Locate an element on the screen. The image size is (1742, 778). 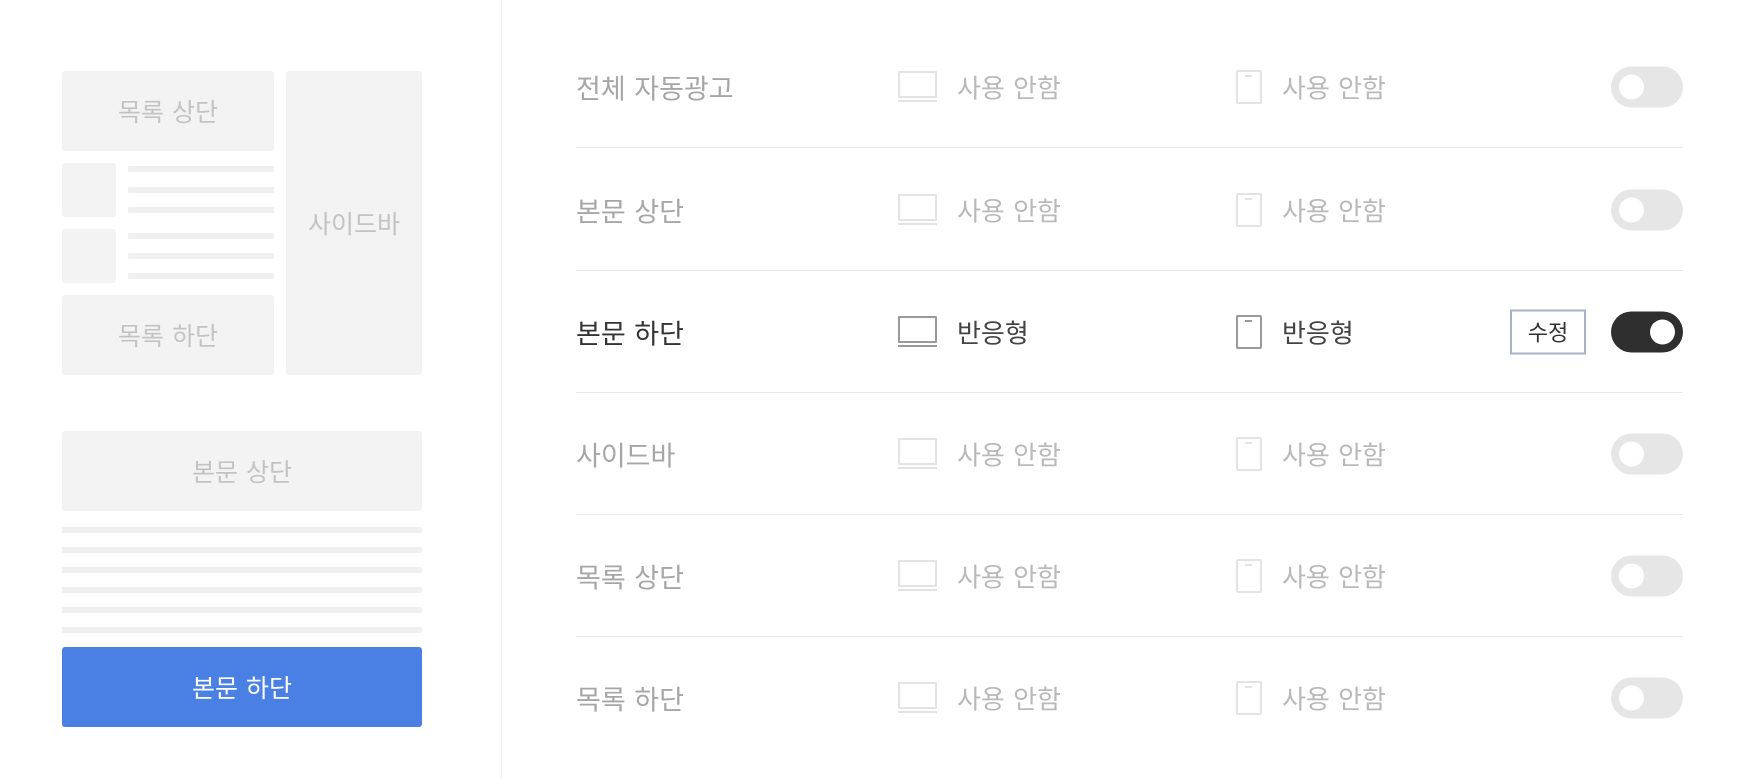
preview-list-top: 목록 상단 is located at coordinates (168, 111).